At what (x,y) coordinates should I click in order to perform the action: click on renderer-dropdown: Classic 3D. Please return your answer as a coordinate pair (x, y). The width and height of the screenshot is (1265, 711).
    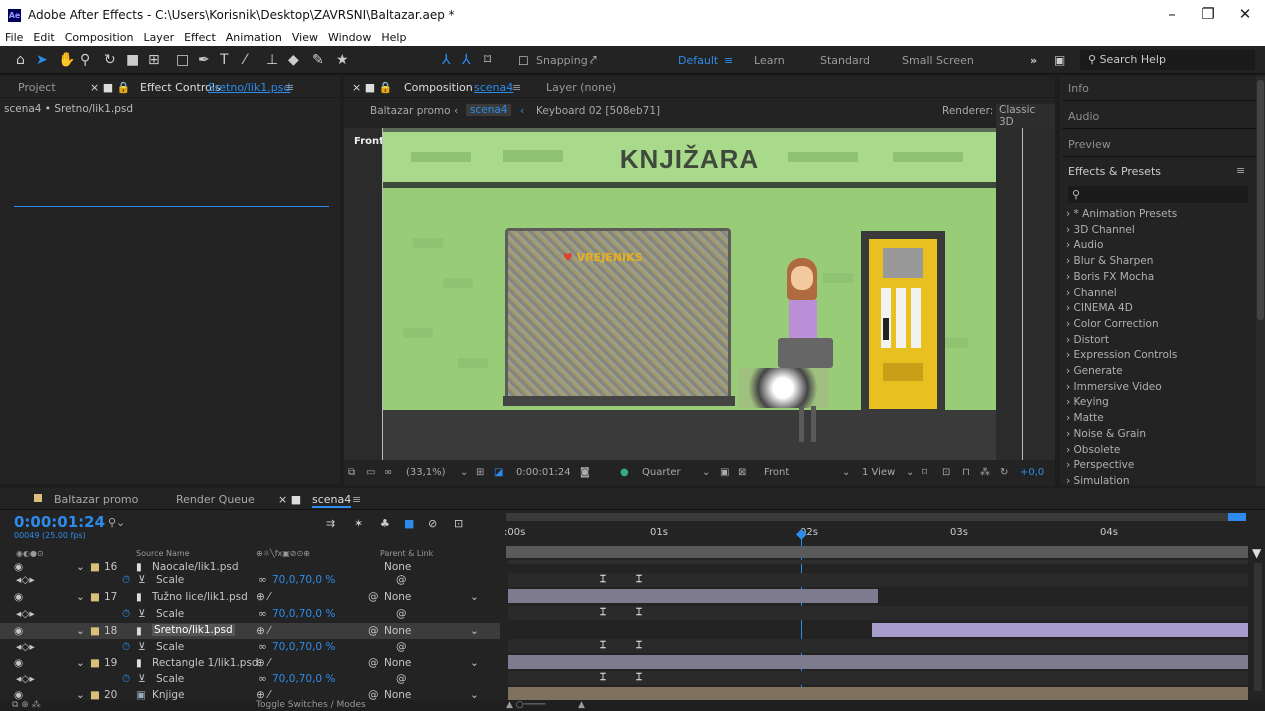
    Looking at the image, I should click on (1025, 116).